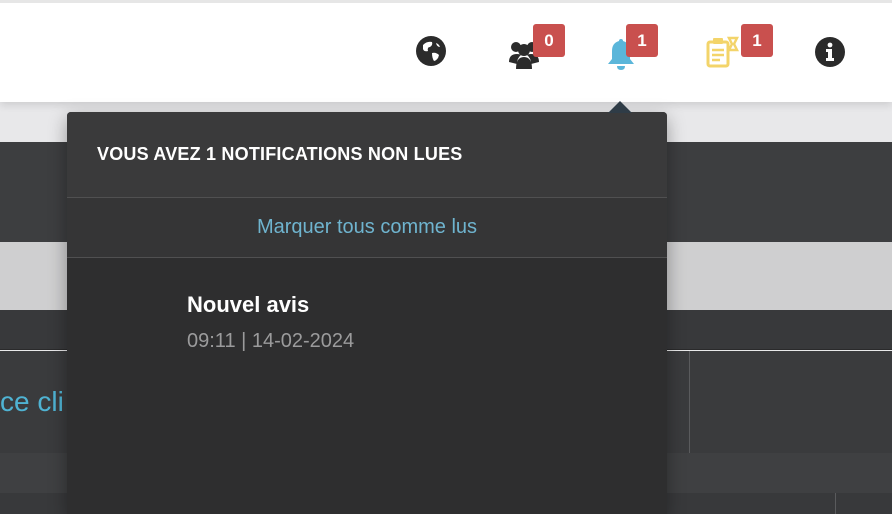 This screenshot has width=892, height=514. Describe the element at coordinates (431, 51) in the screenshot. I see `globe-icon` at that location.